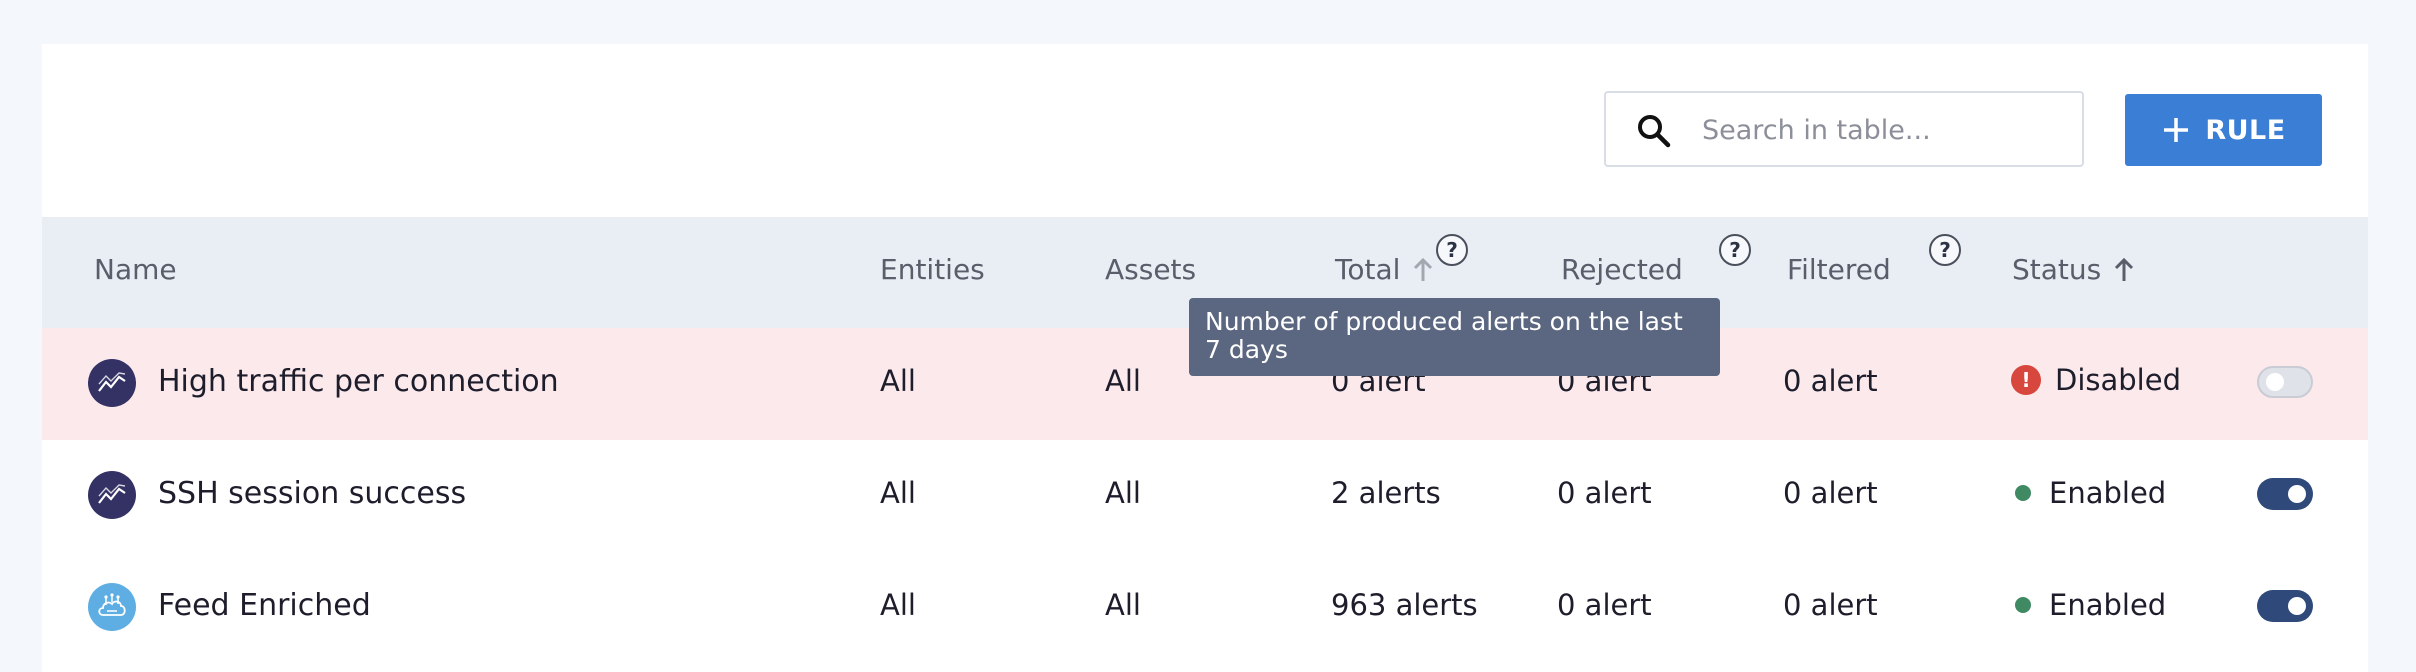  What do you see at coordinates (1654, 131) in the screenshot?
I see `search-icon` at bounding box center [1654, 131].